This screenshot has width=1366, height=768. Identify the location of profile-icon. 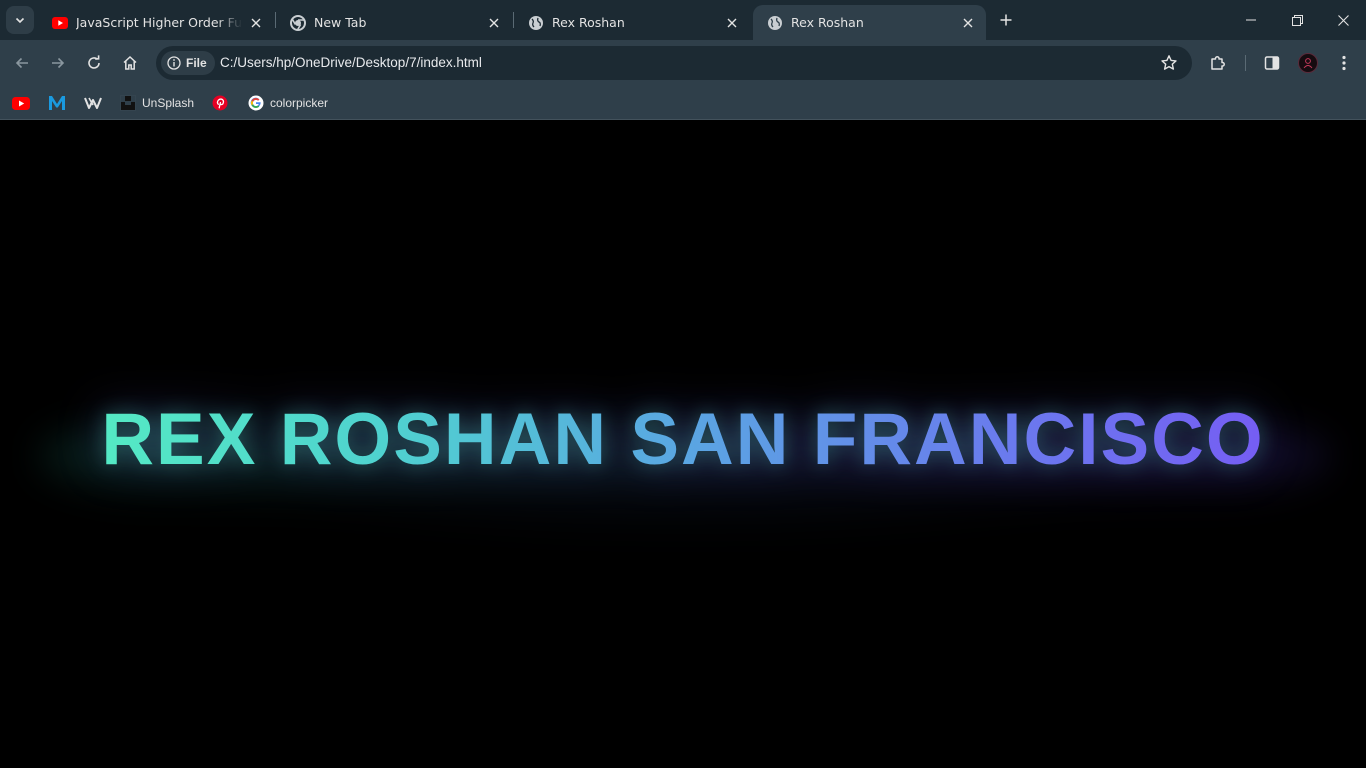
(1308, 63).